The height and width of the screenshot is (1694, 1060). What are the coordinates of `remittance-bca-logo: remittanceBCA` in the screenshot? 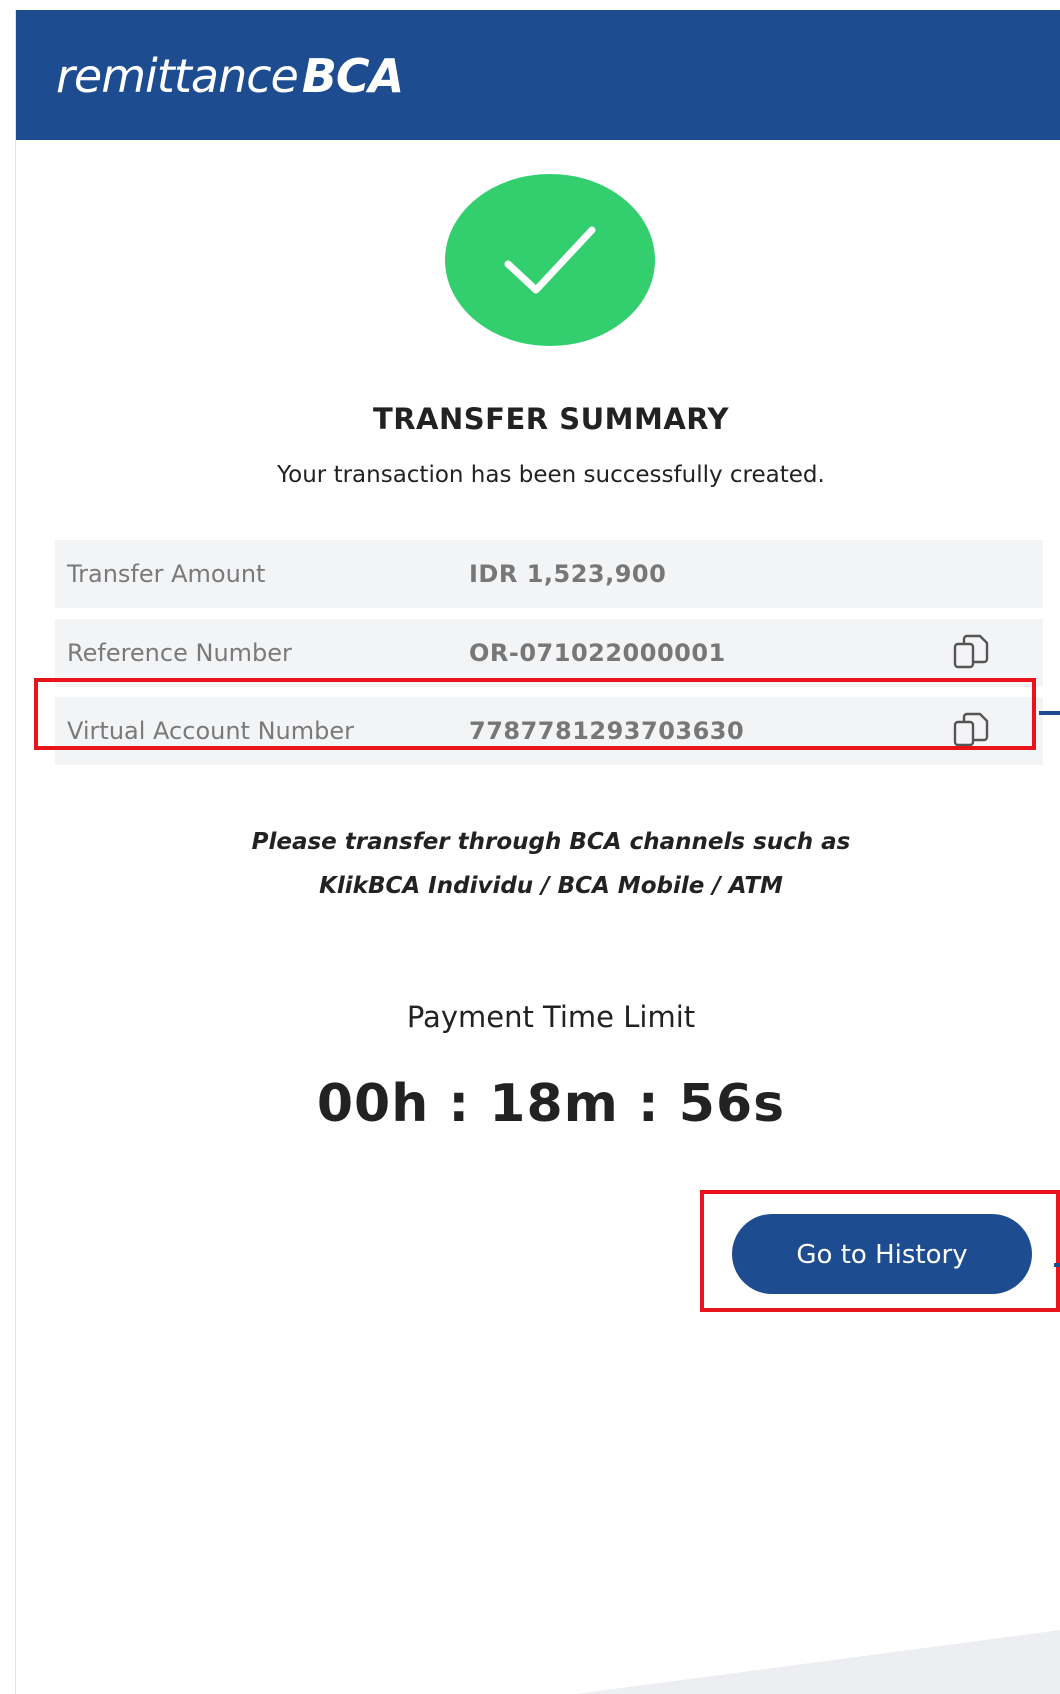 It's located at (230, 76).